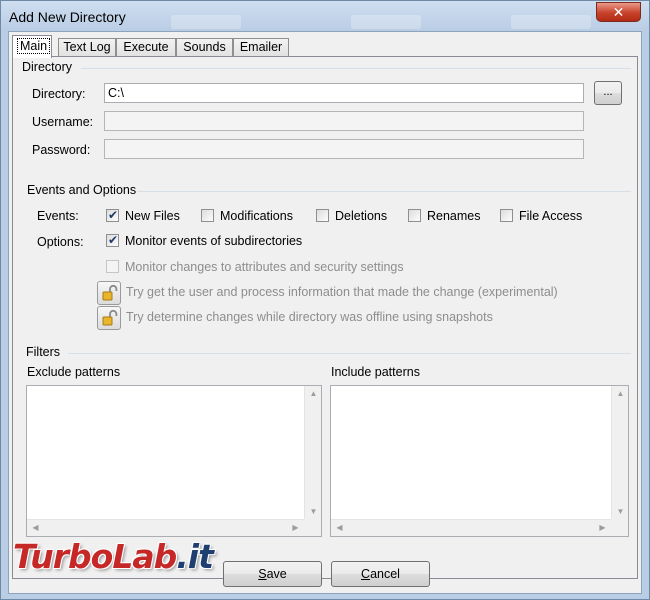  What do you see at coordinates (344, 121) in the screenshot?
I see `username-input` at bounding box center [344, 121].